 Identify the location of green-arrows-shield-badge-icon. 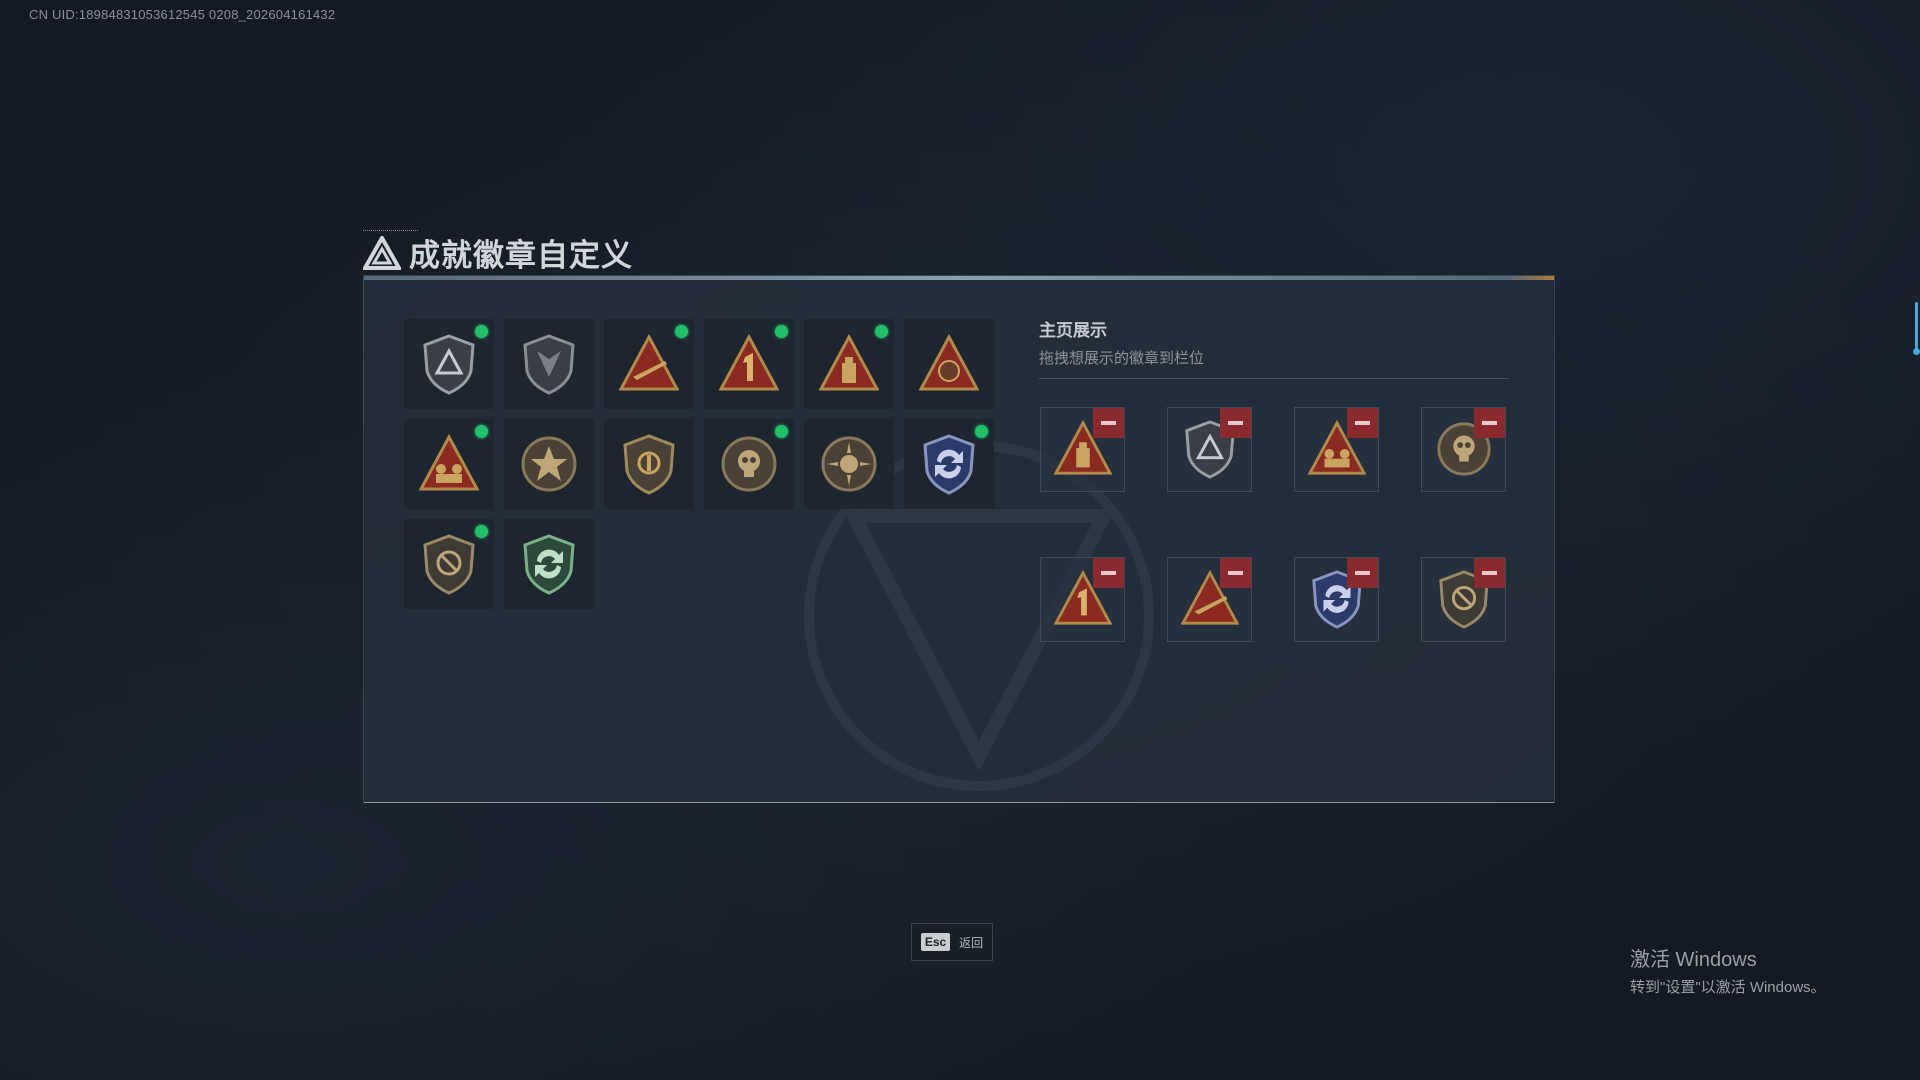
(549, 564).